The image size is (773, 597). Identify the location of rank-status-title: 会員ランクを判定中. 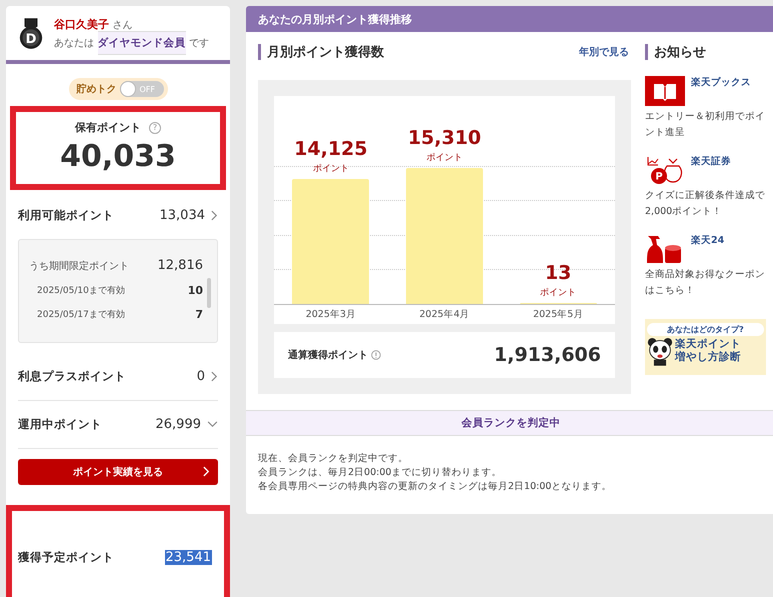
(511, 423).